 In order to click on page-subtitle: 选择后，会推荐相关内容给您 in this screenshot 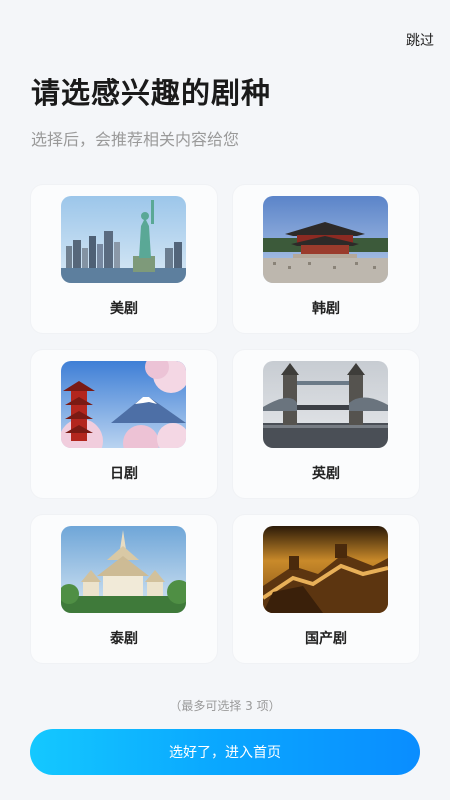, I will do `click(135, 139)`.